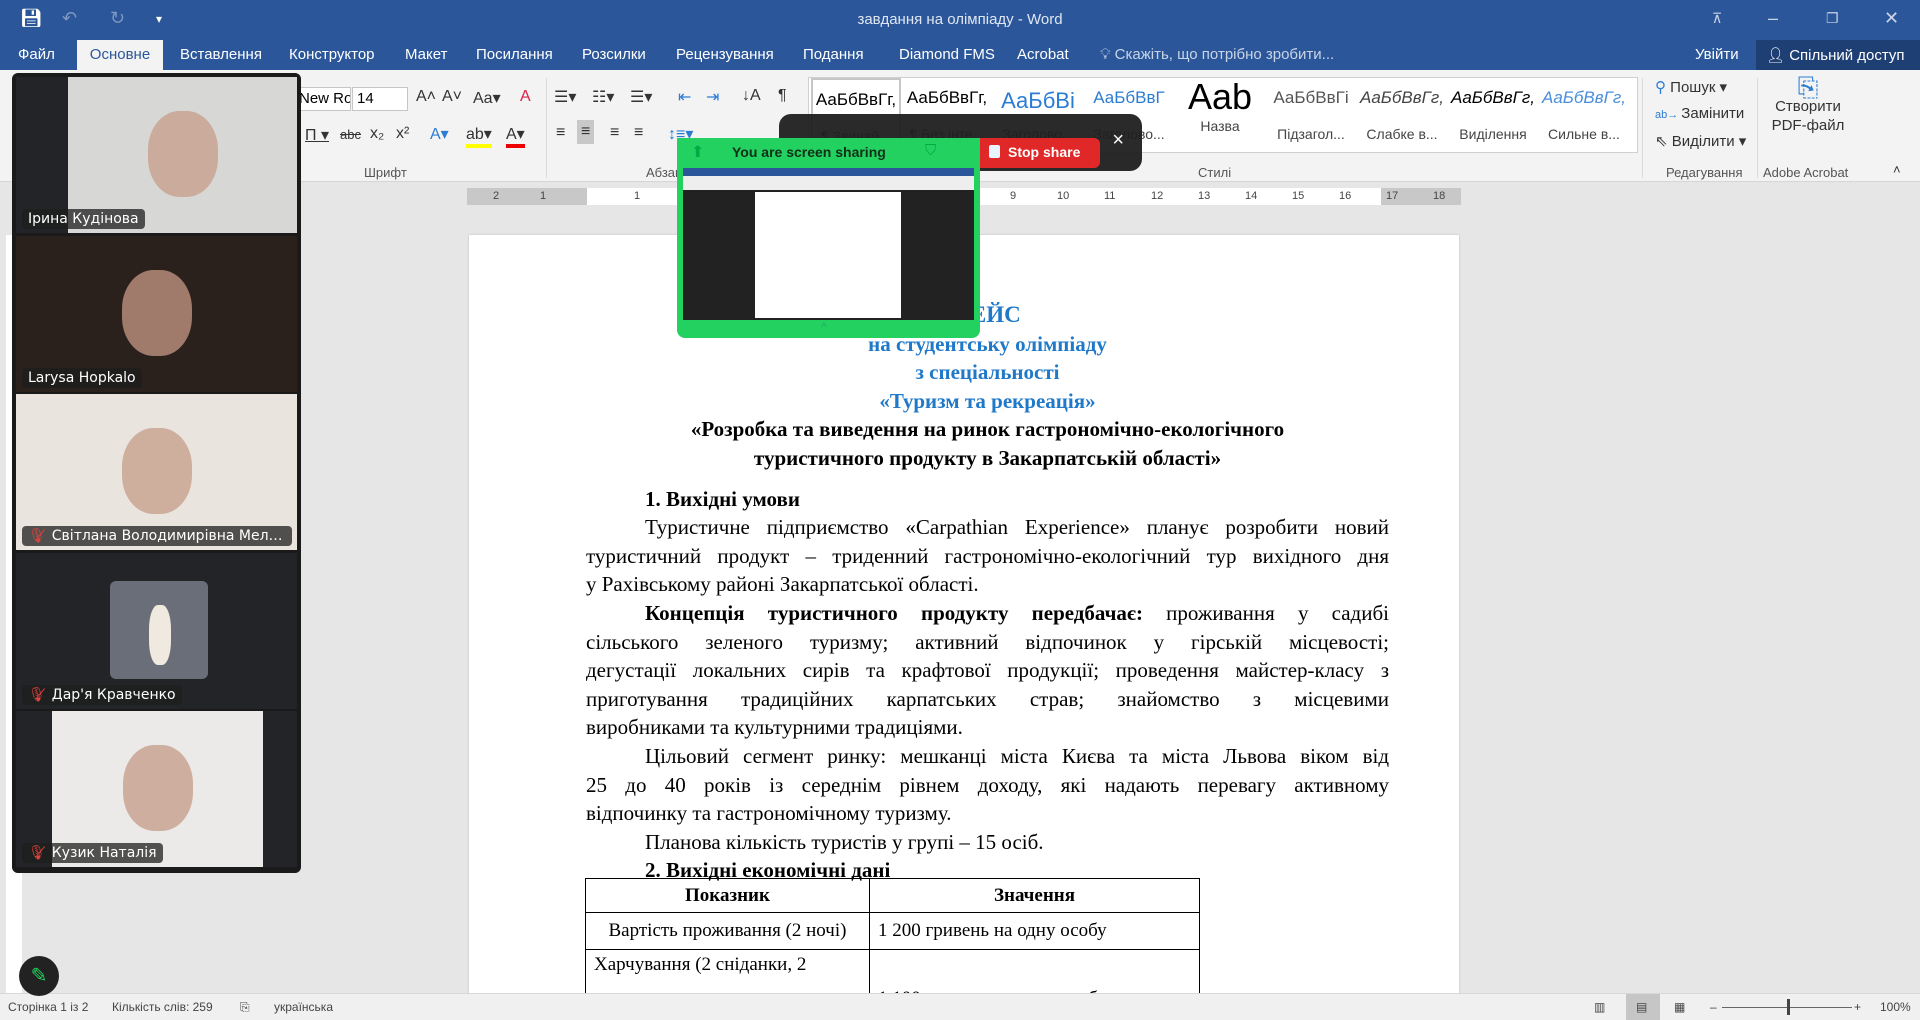 Image resolution: width=1920 pixels, height=1020 pixels. Describe the element at coordinates (614, 54) in the screenshot. I see `tab-mailings: Розсилки` at that location.